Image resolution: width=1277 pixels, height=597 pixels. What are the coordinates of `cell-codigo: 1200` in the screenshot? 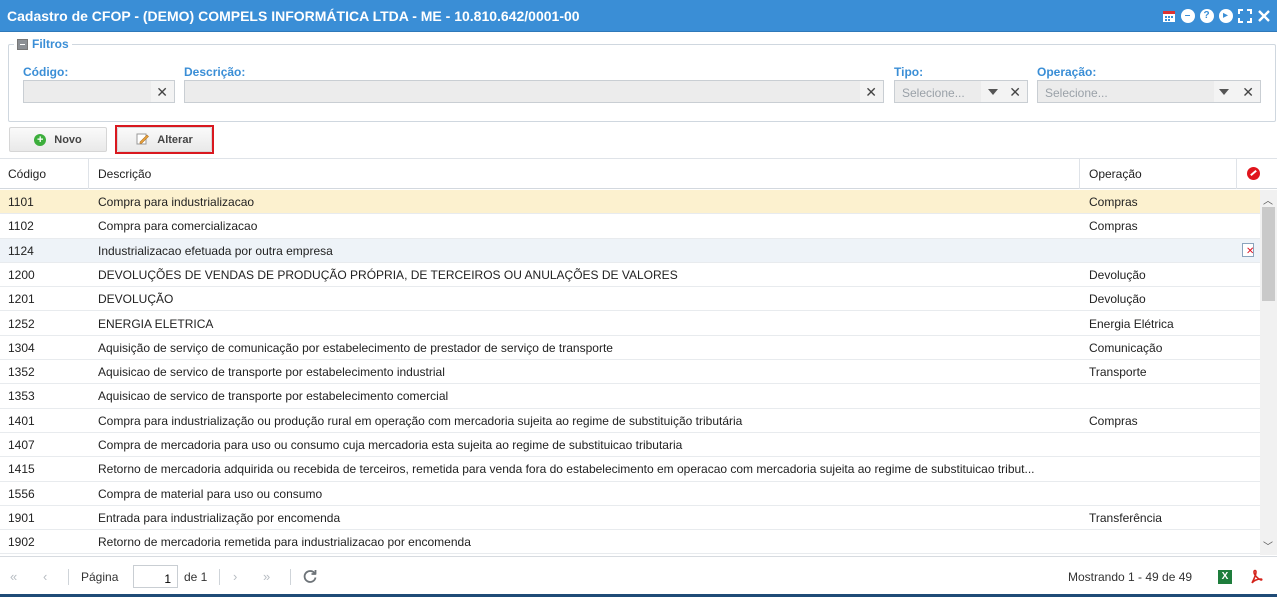 It's located at (21, 274).